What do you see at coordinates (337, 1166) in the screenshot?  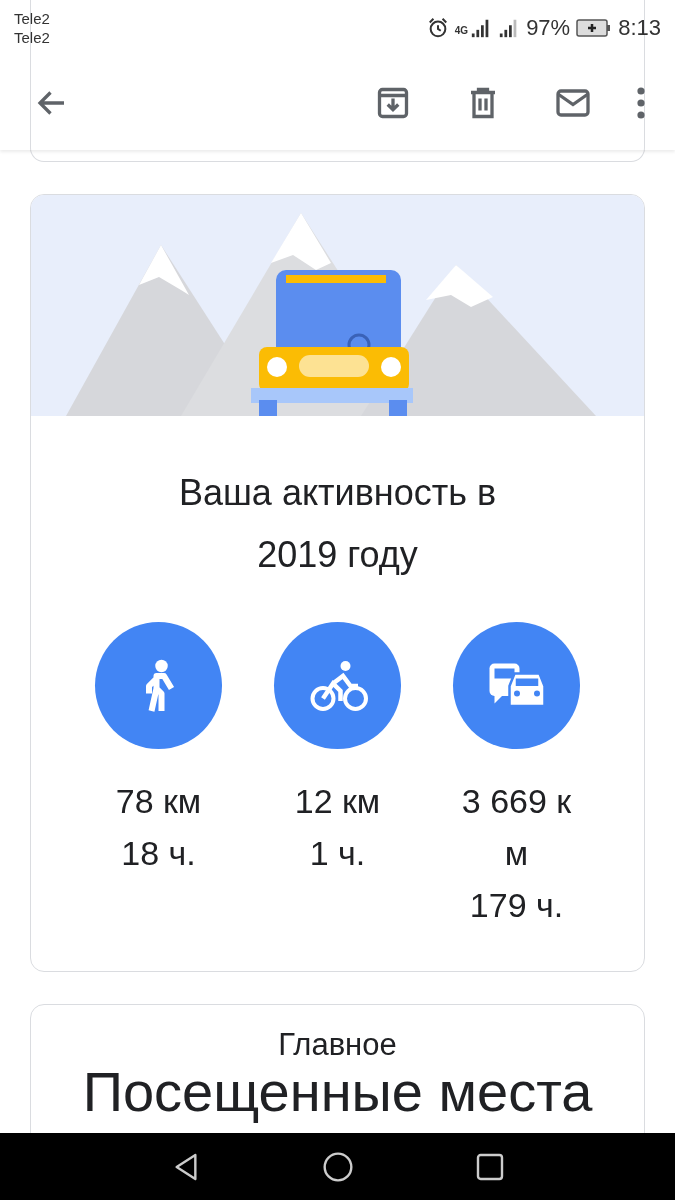 I see `home-circle-icon` at bounding box center [337, 1166].